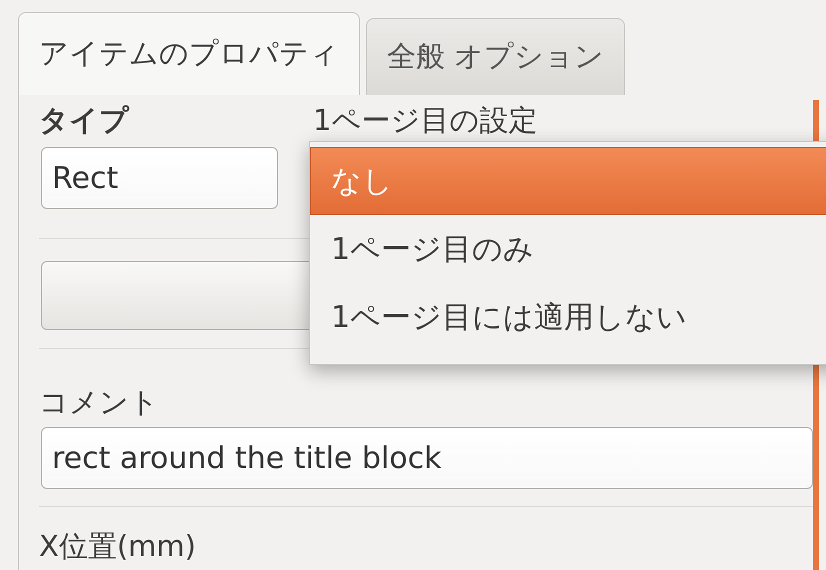 This screenshot has height=570, width=826. Describe the element at coordinates (118, 546) in the screenshot. I see `x-position-label: X位置(mm)` at that location.